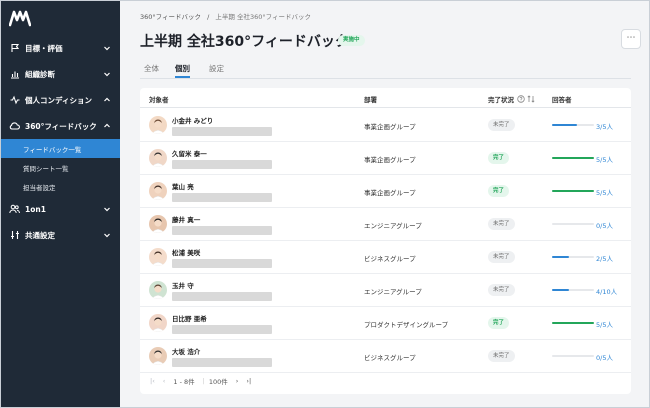  What do you see at coordinates (183, 186) in the screenshot?
I see `person-name: 葉山 亮` at bounding box center [183, 186].